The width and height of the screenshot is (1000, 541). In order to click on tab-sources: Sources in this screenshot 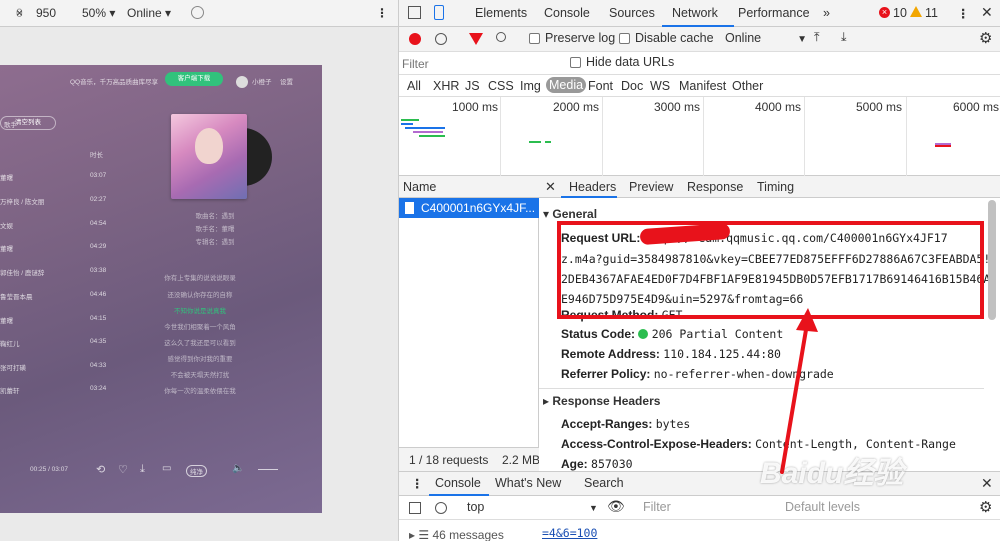, I will do `click(632, 13)`.